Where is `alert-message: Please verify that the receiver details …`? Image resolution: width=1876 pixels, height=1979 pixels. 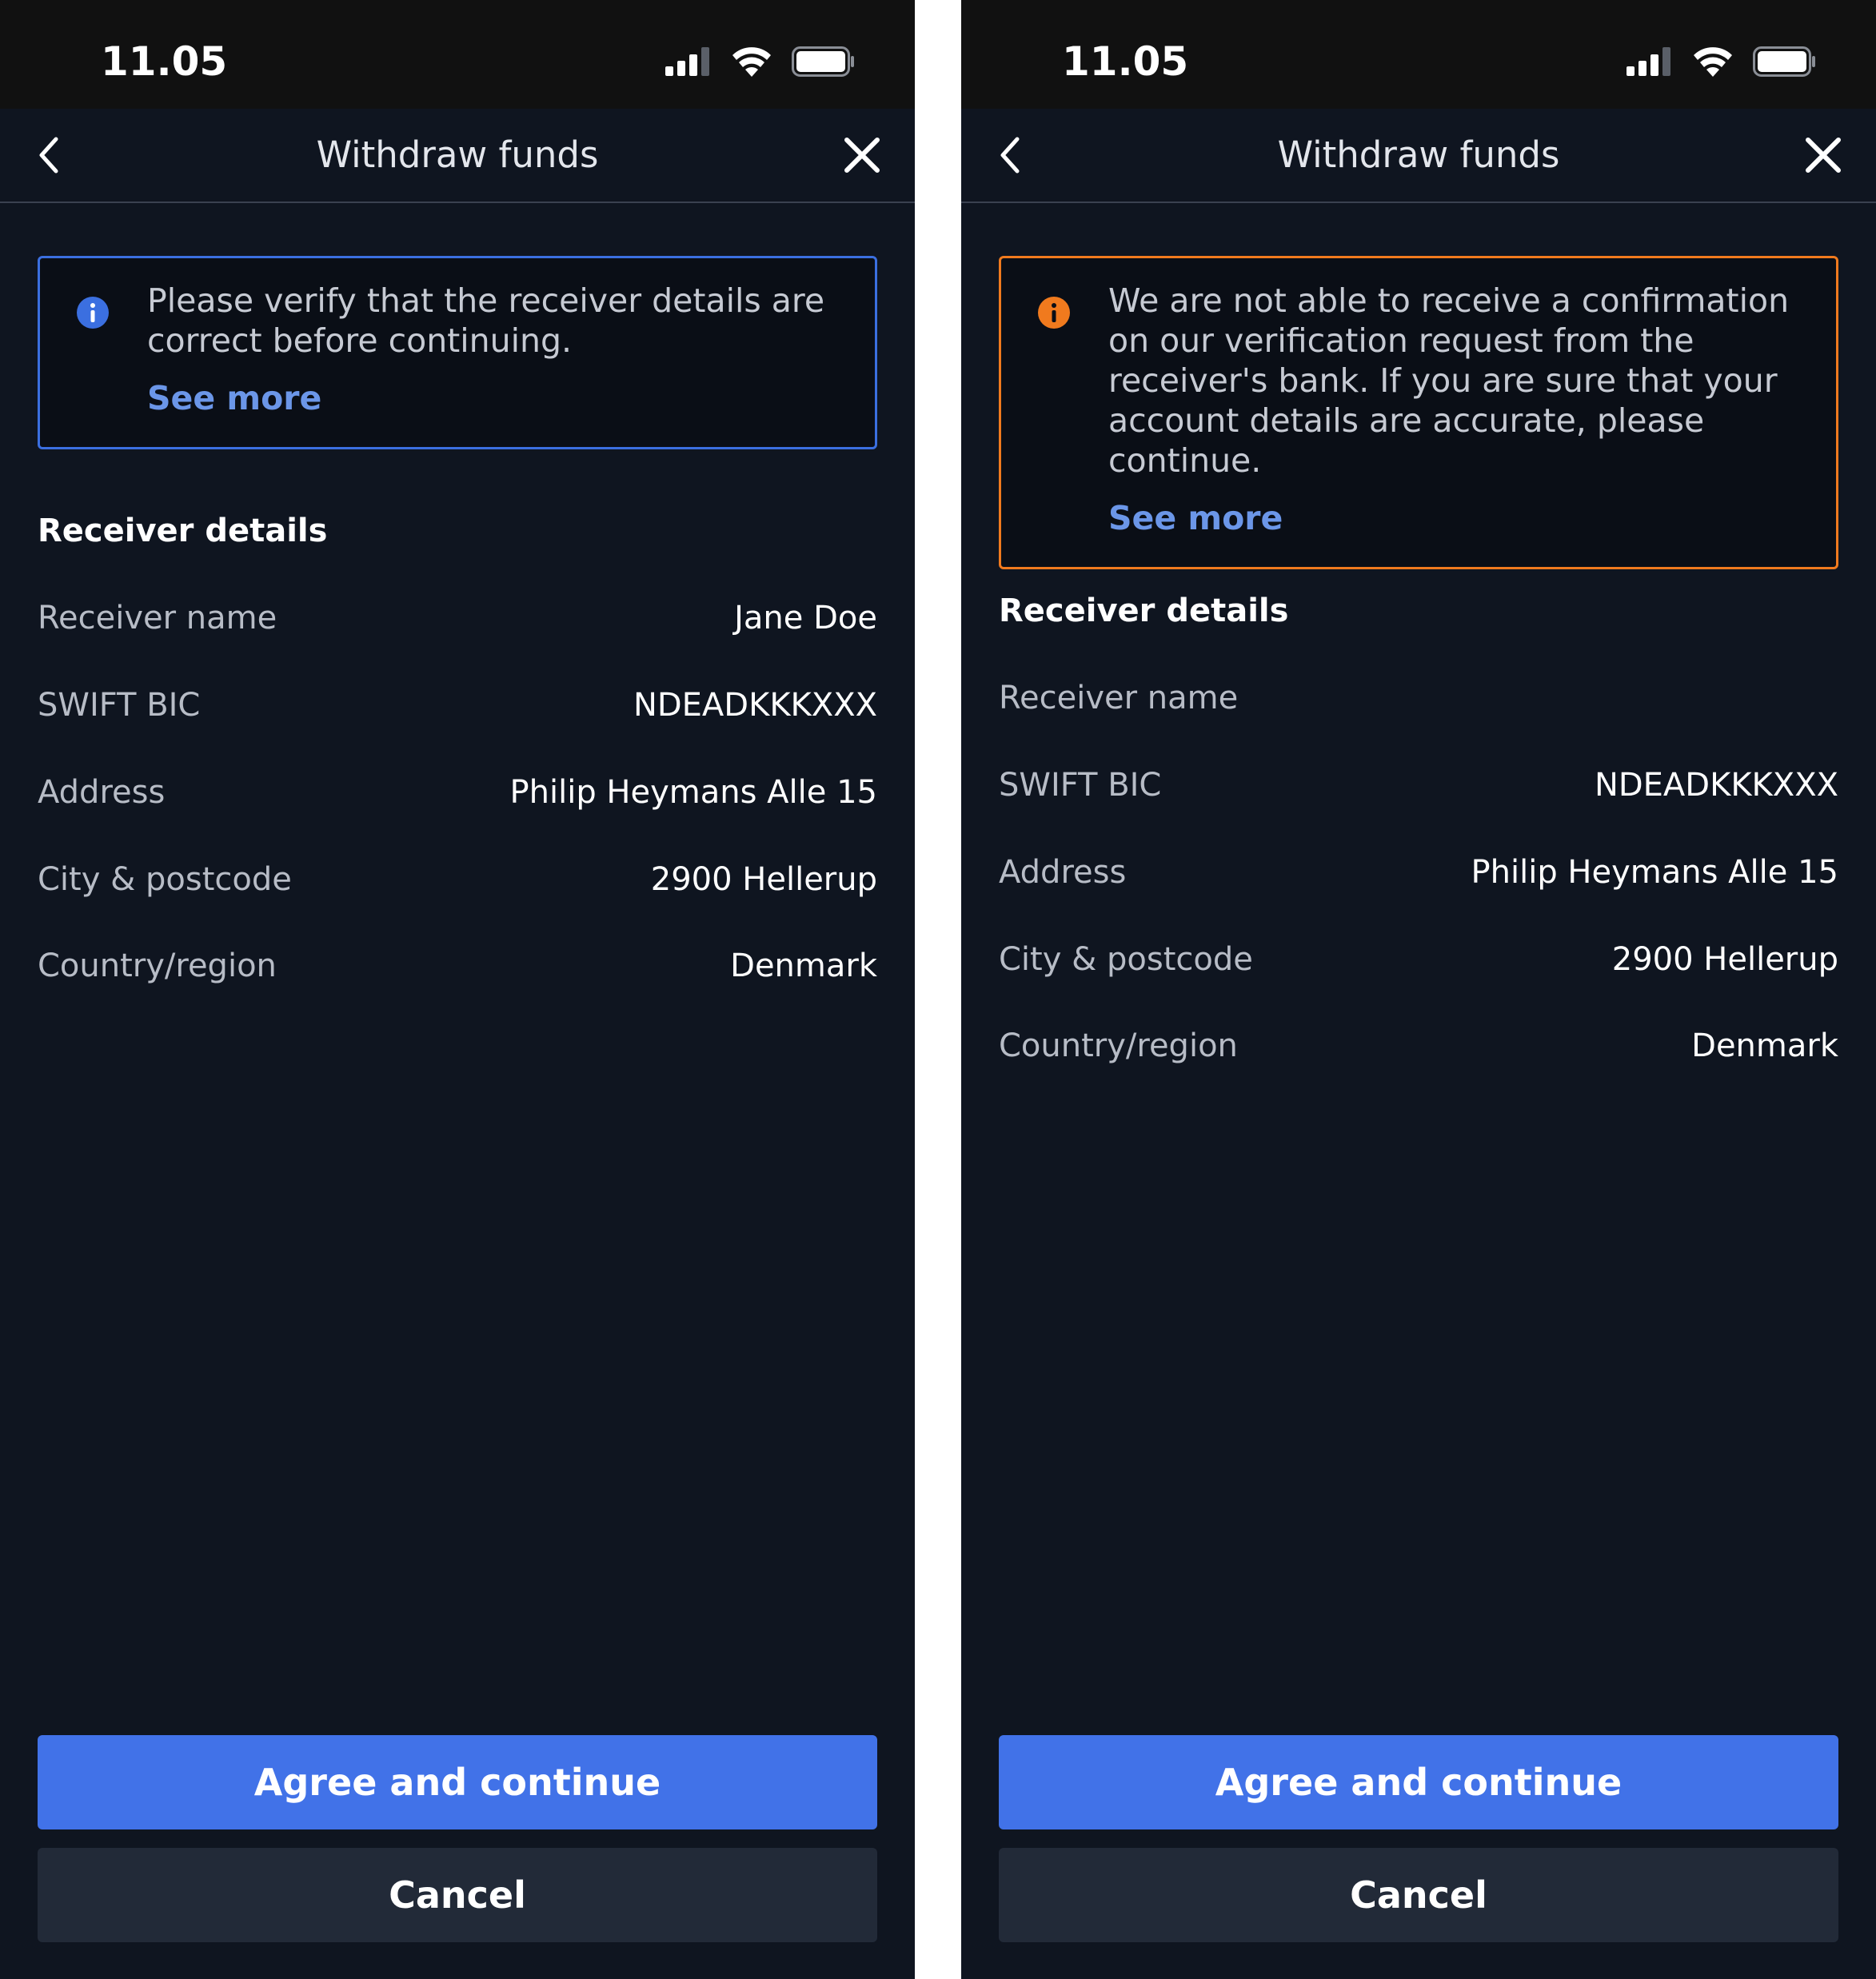
alert-message: Please verify that the receiver details … is located at coordinates (486, 320).